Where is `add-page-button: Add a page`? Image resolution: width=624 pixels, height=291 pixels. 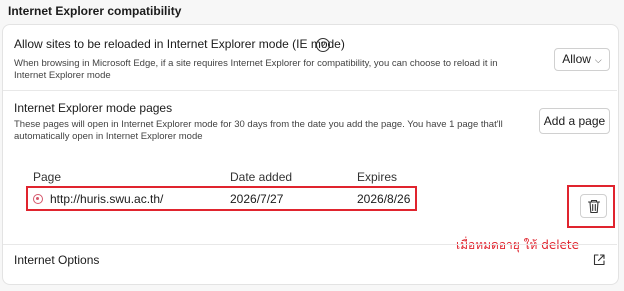 add-page-button: Add a page is located at coordinates (574, 121).